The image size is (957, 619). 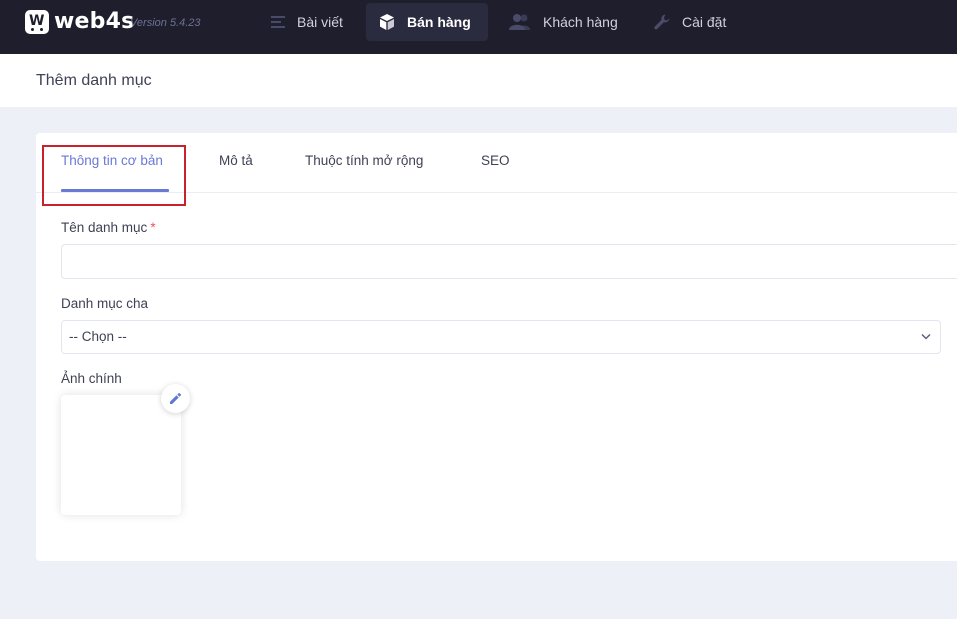 What do you see at coordinates (495, 160) in the screenshot?
I see `tab-seo: SEO` at bounding box center [495, 160].